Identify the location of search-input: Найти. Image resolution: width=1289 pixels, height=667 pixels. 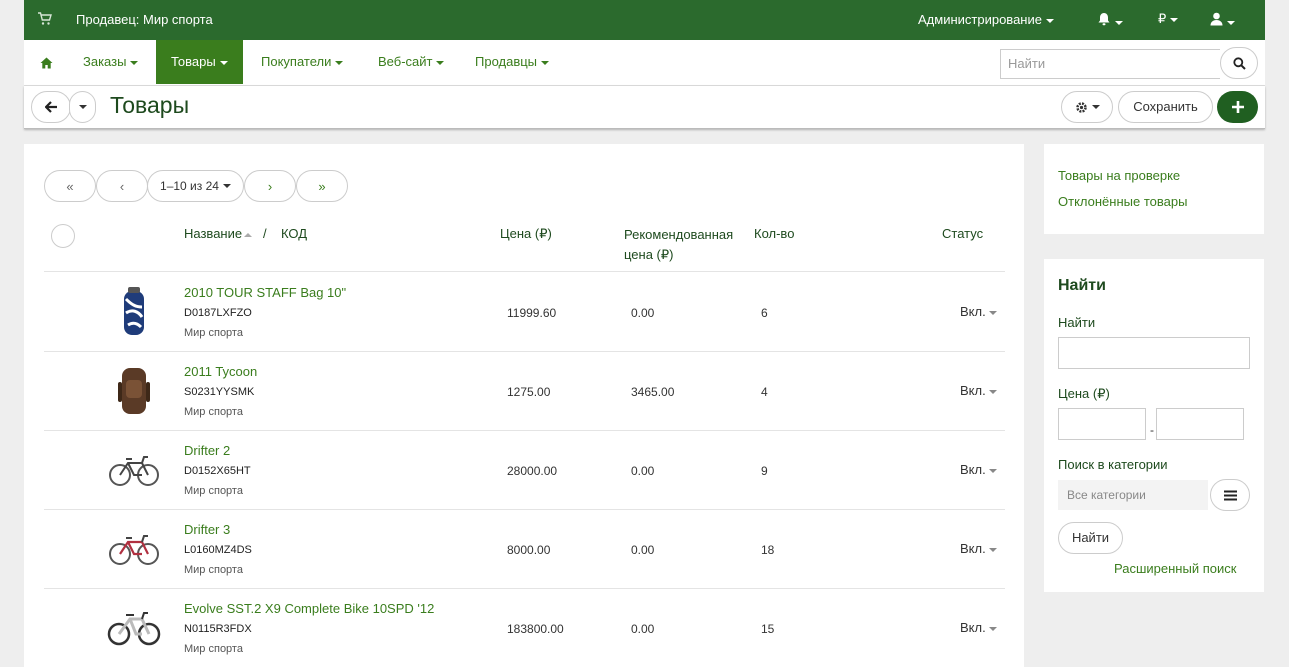
(1110, 64).